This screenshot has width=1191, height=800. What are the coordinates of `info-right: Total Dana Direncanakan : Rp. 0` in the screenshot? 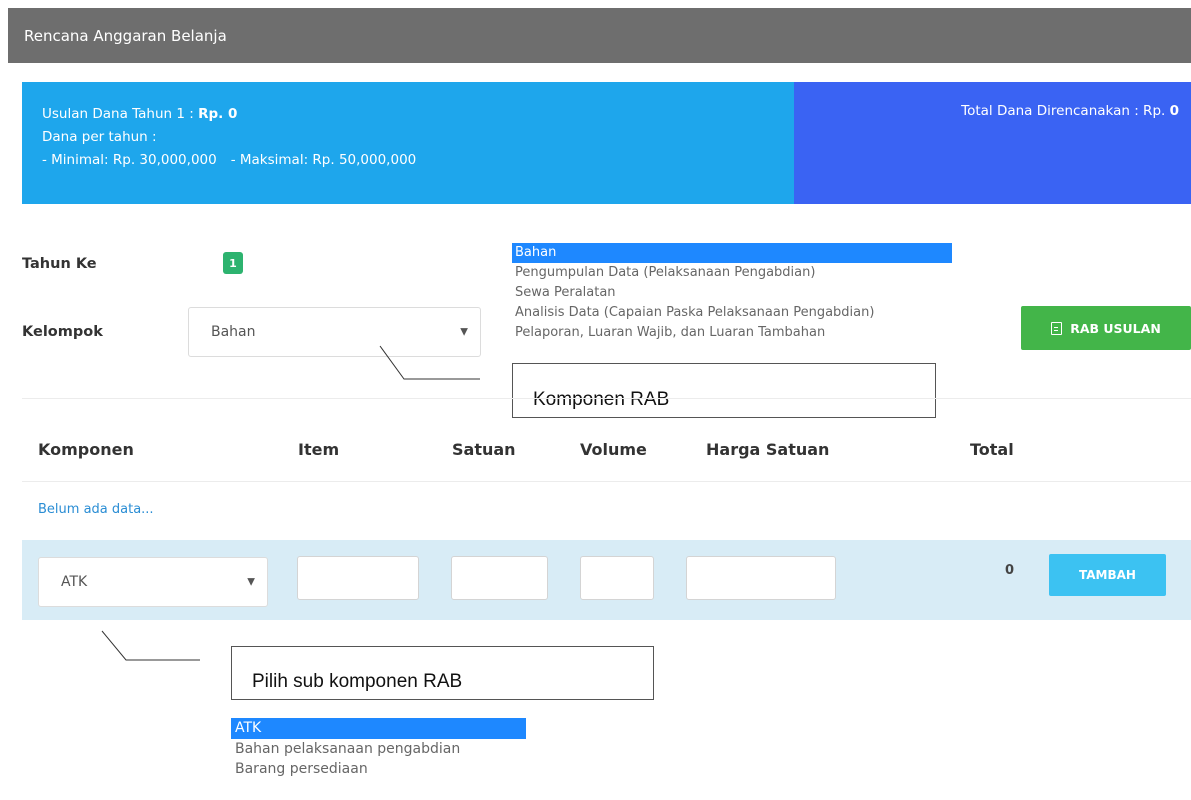 It's located at (992, 143).